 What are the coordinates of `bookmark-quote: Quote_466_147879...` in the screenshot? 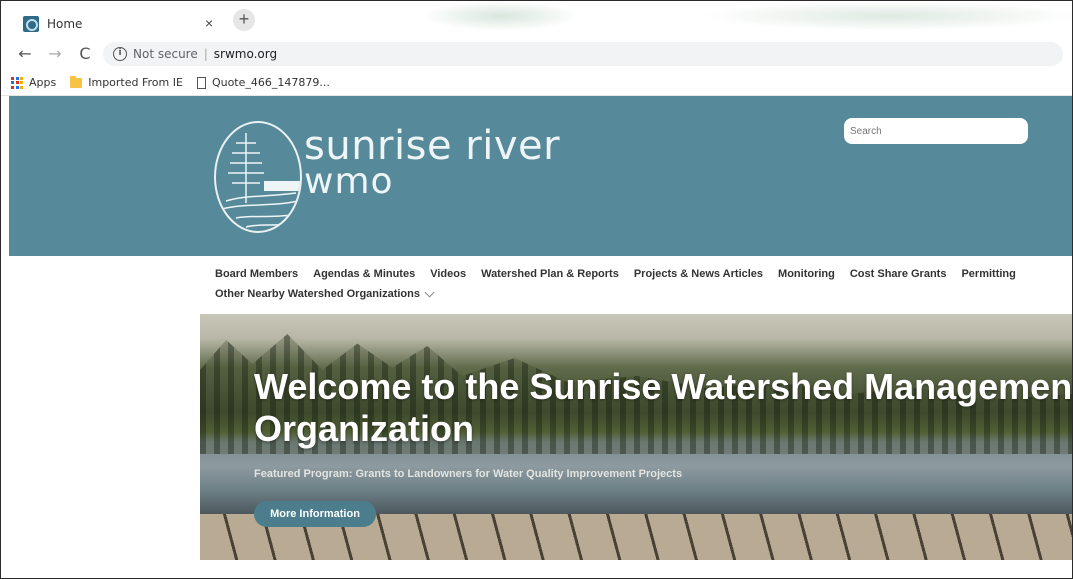 It's located at (263, 82).